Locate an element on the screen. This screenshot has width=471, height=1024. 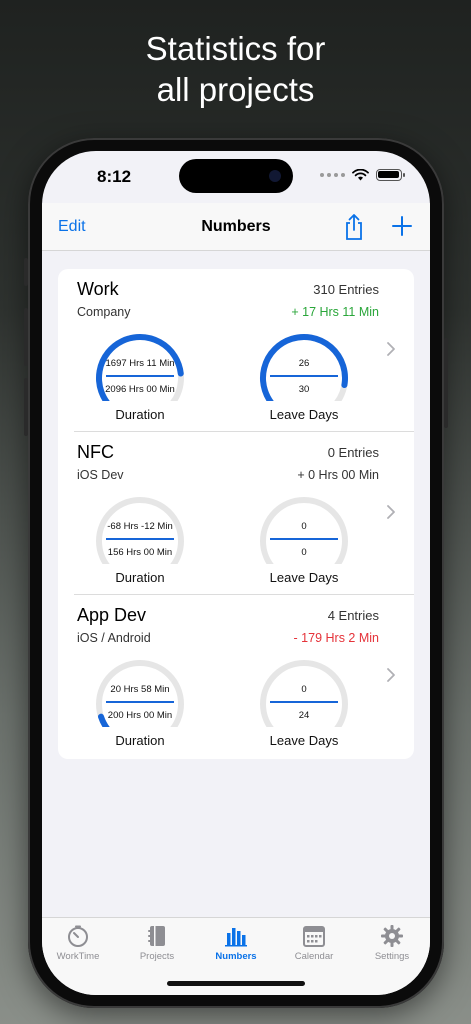
status-time: 8:12 is located at coordinates (114, 176).